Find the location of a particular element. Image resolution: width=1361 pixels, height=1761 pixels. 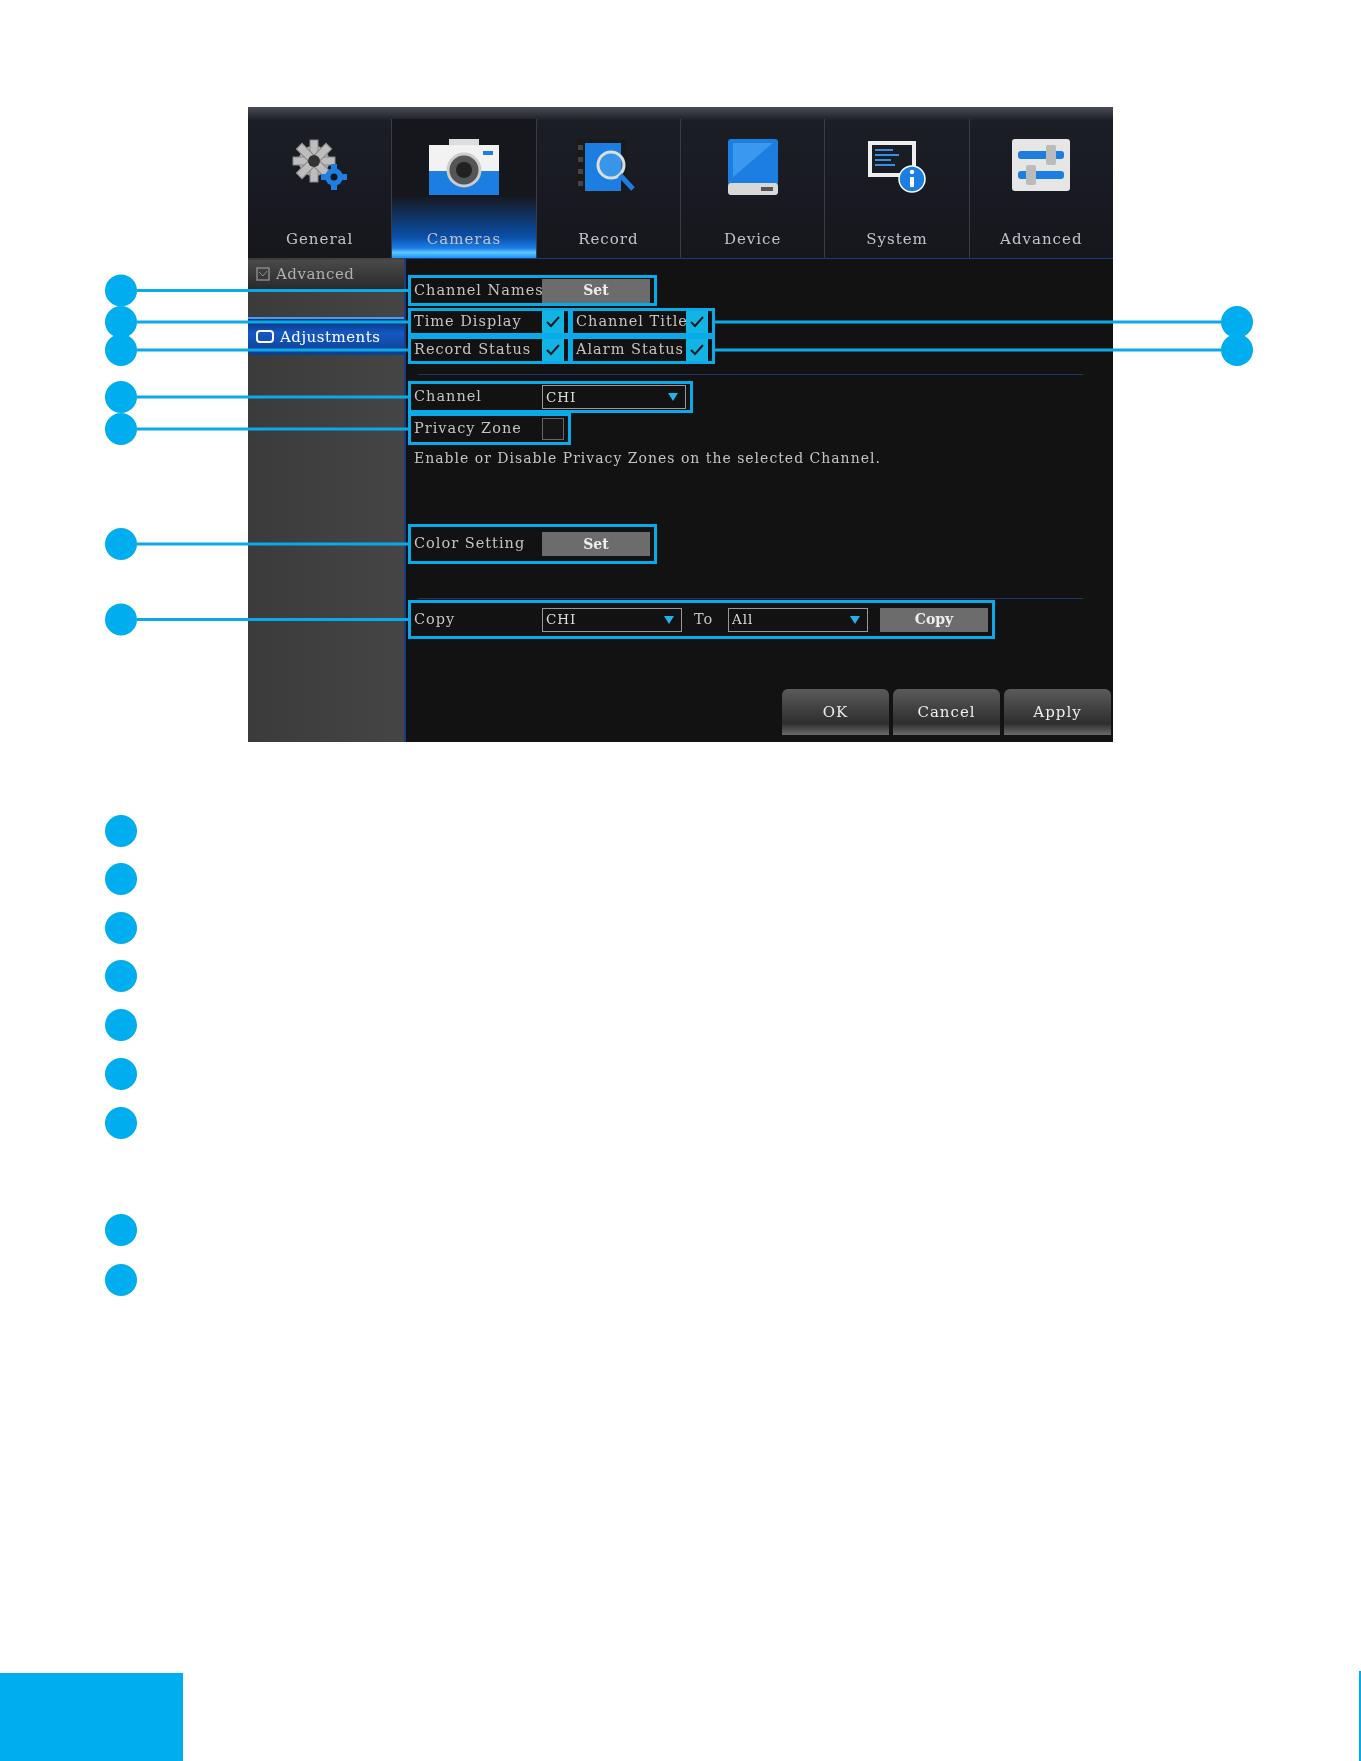

sidebar-item: Advanced is located at coordinates (326, 274).